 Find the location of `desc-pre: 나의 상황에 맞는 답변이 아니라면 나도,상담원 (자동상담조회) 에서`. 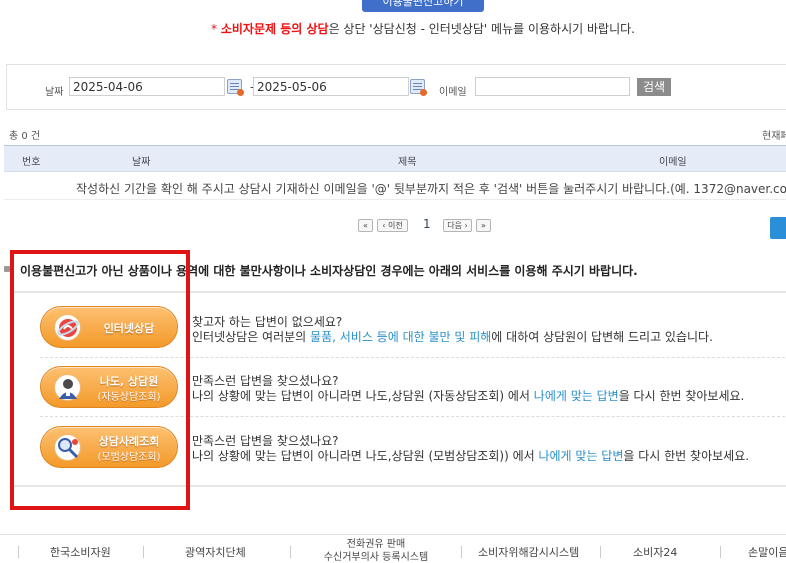

desc-pre: 나의 상황에 맞는 답변이 아니라면 나도,상담원 (자동상담조회) 에서 is located at coordinates (363, 396).